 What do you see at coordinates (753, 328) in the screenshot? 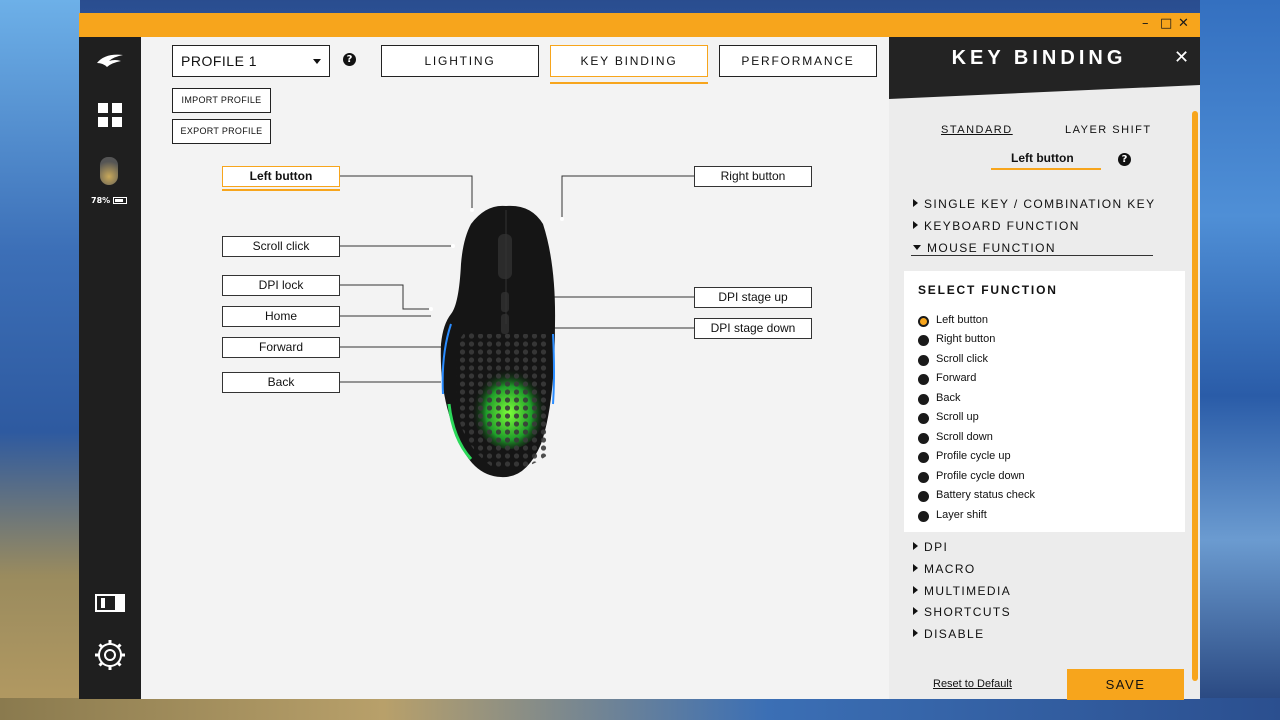
I see `dpi-stage-down-label: DPI stage down` at bounding box center [753, 328].